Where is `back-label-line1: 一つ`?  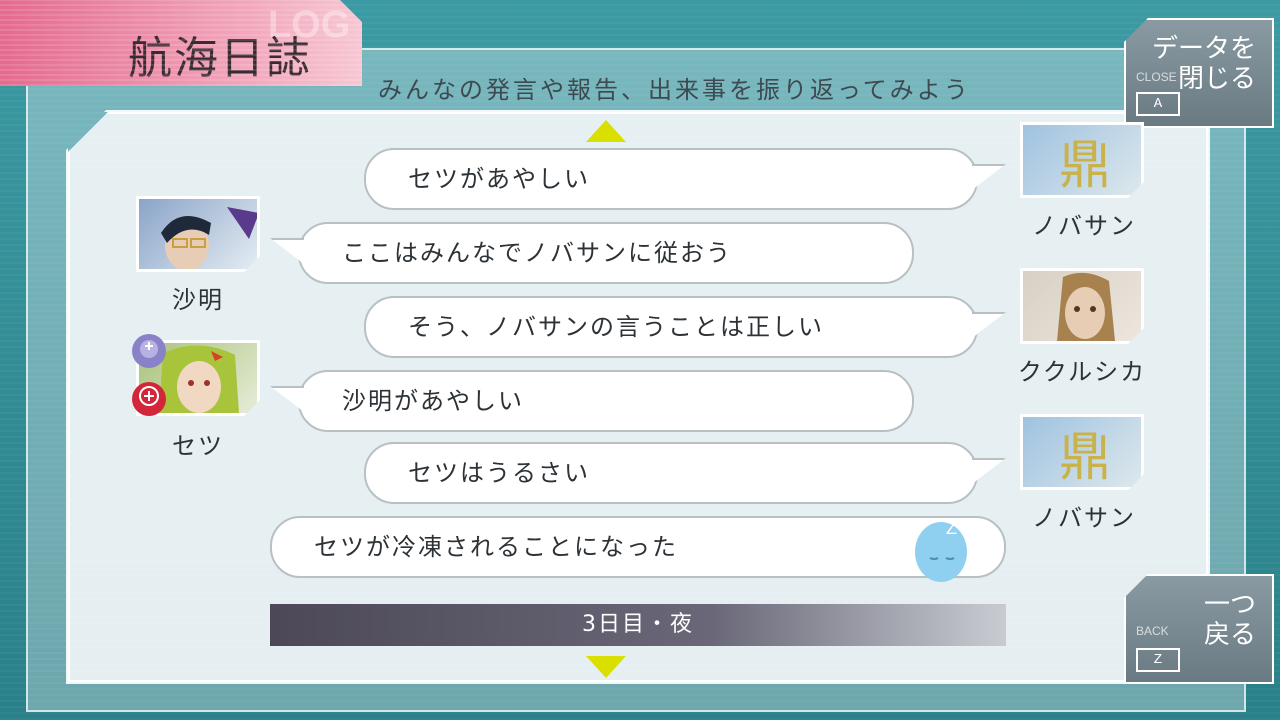 back-label-line1: 一つ is located at coordinates (1229, 605).